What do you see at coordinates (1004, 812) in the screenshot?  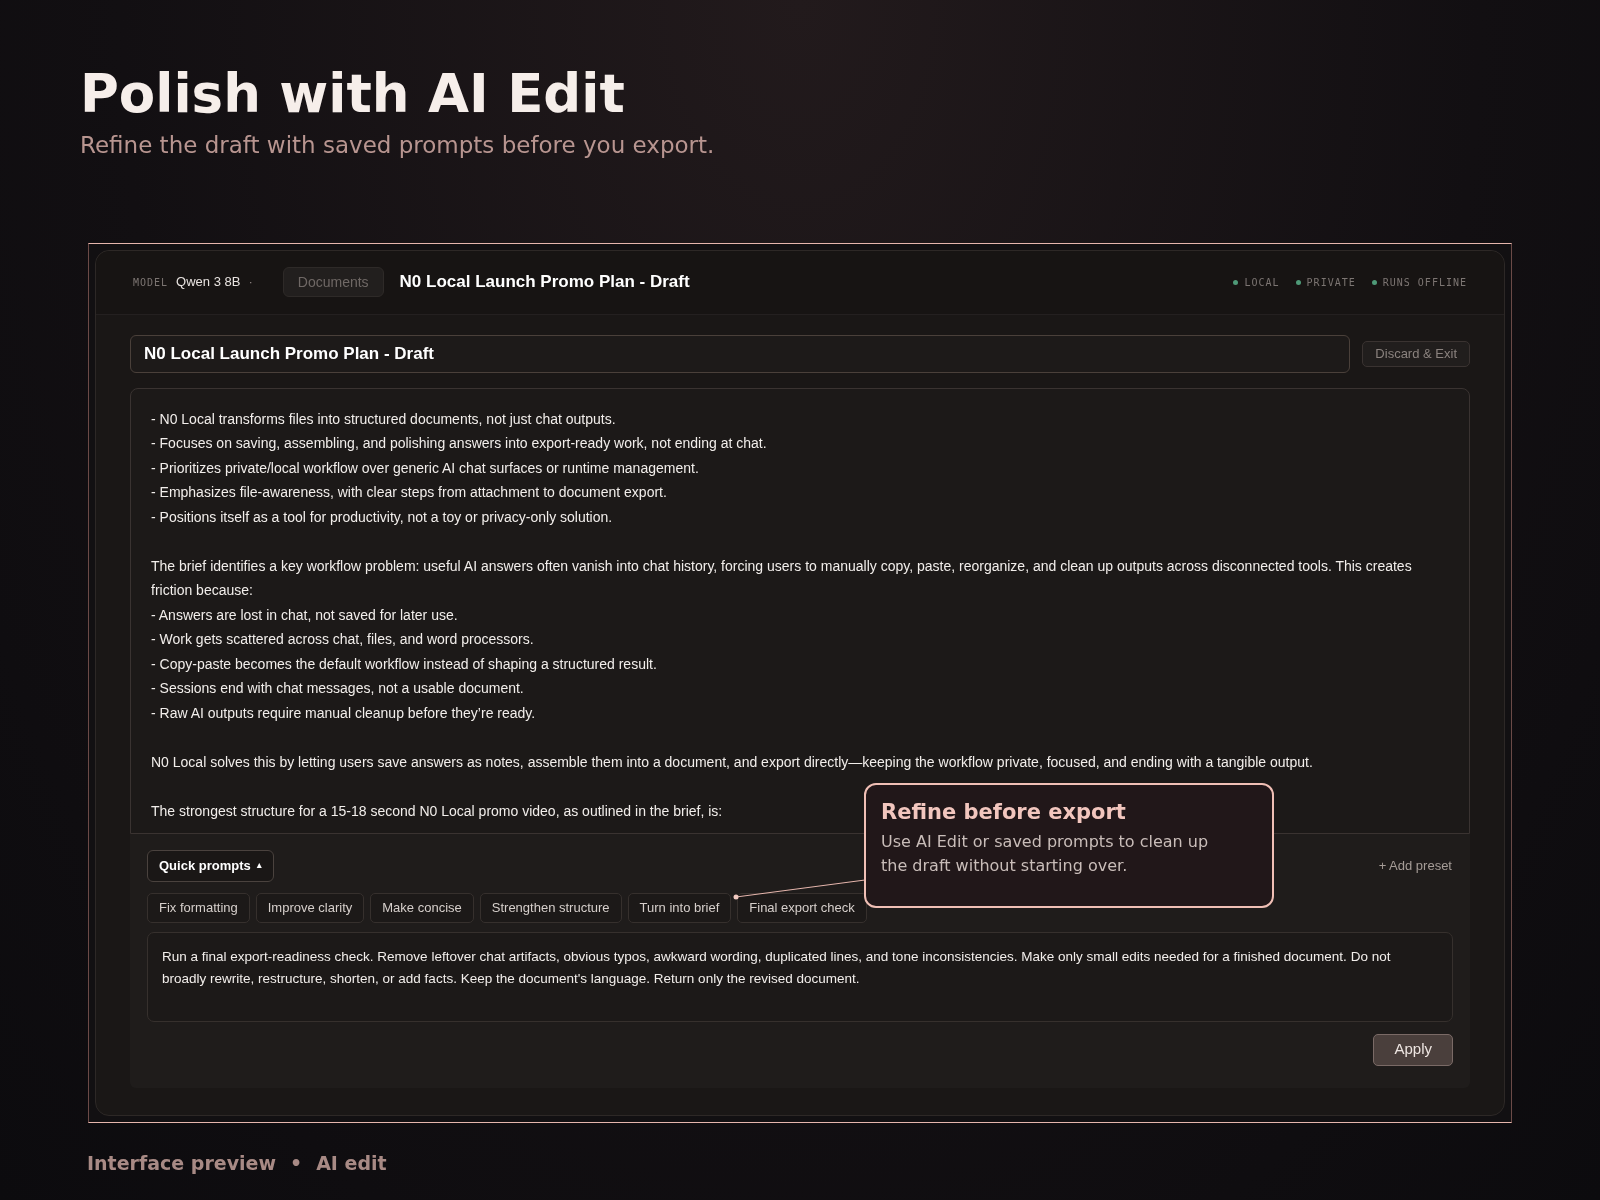 I see `callout-title: Refine before export` at bounding box center [1004, 812].